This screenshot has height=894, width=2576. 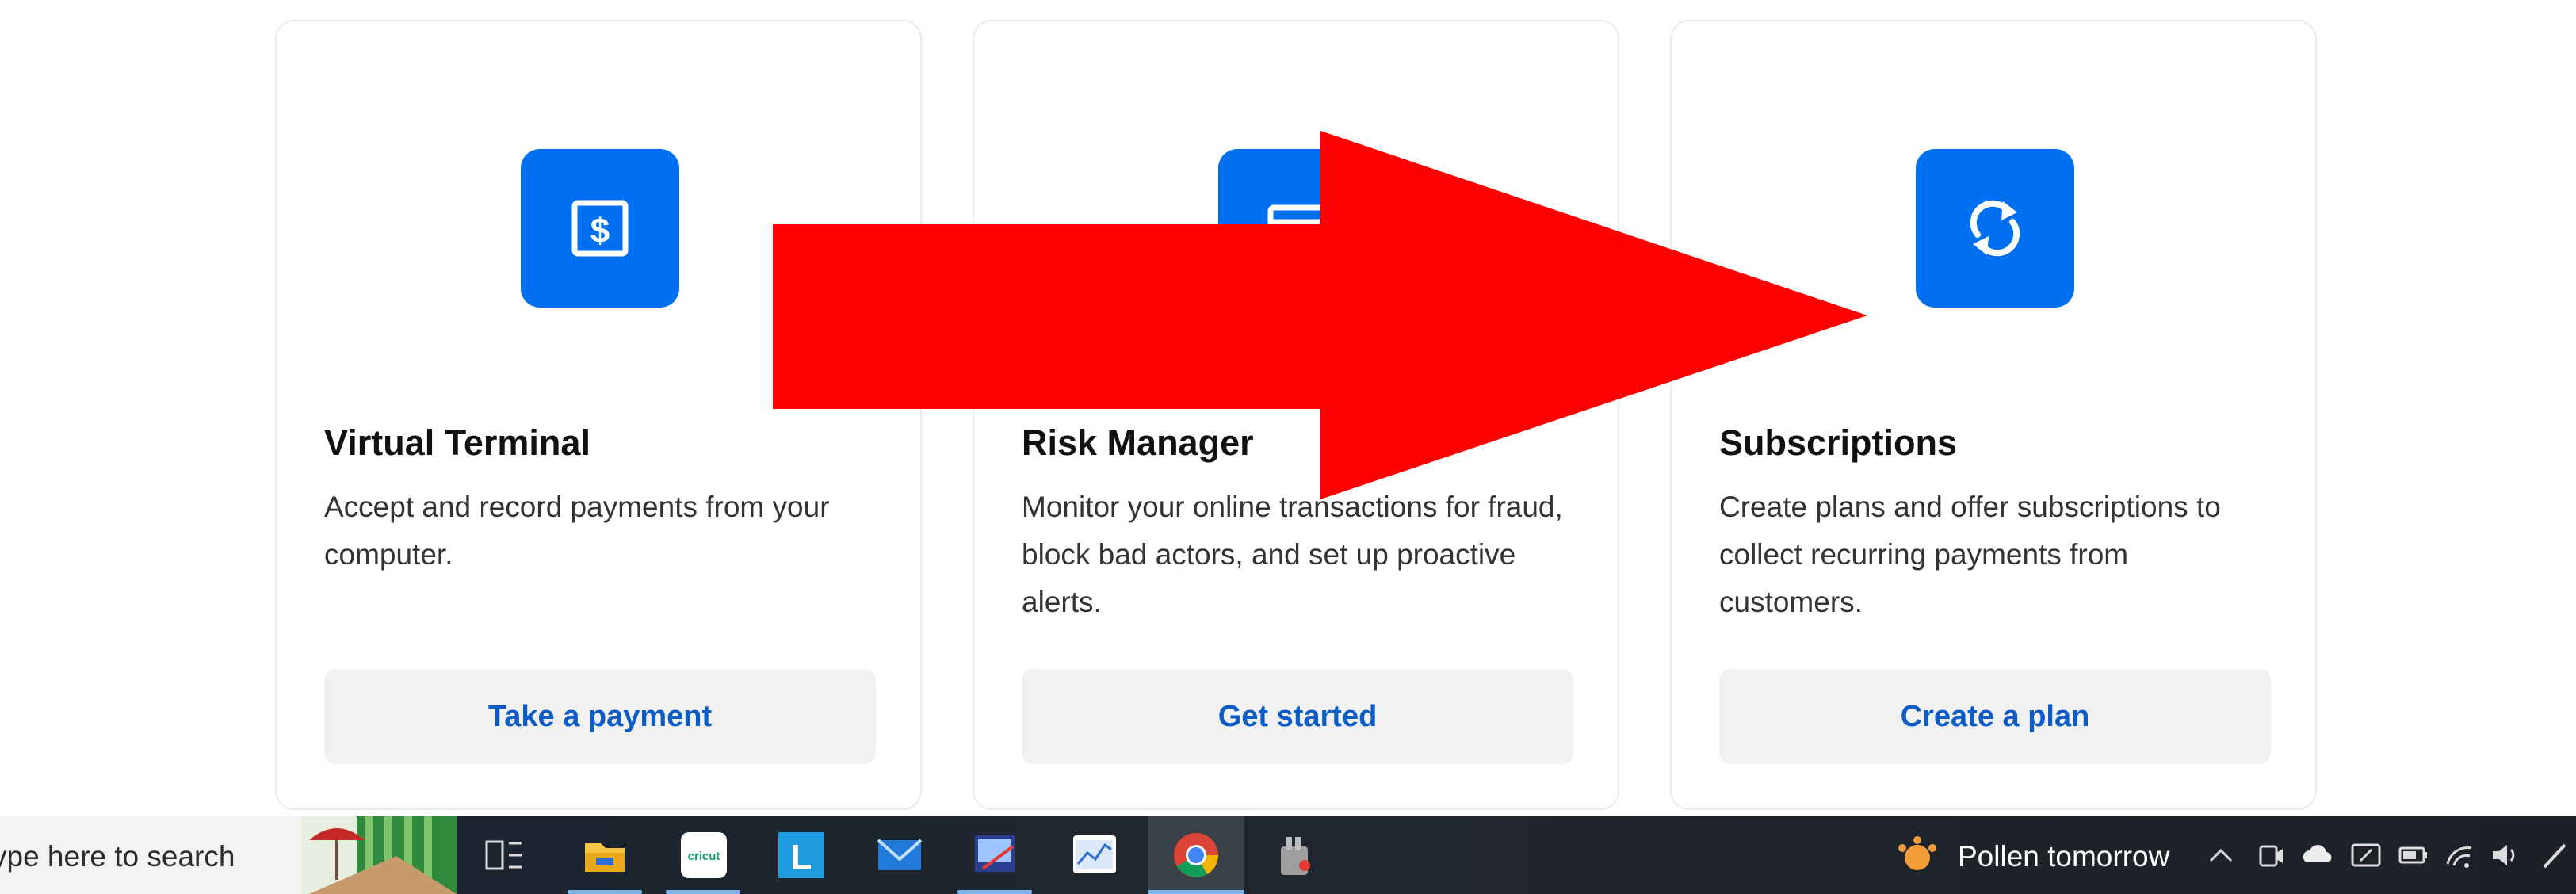 What do you see at coordinates (2504, 855) in the screenshot?
I see `volume-icon` at bounding box center [2504, 855].